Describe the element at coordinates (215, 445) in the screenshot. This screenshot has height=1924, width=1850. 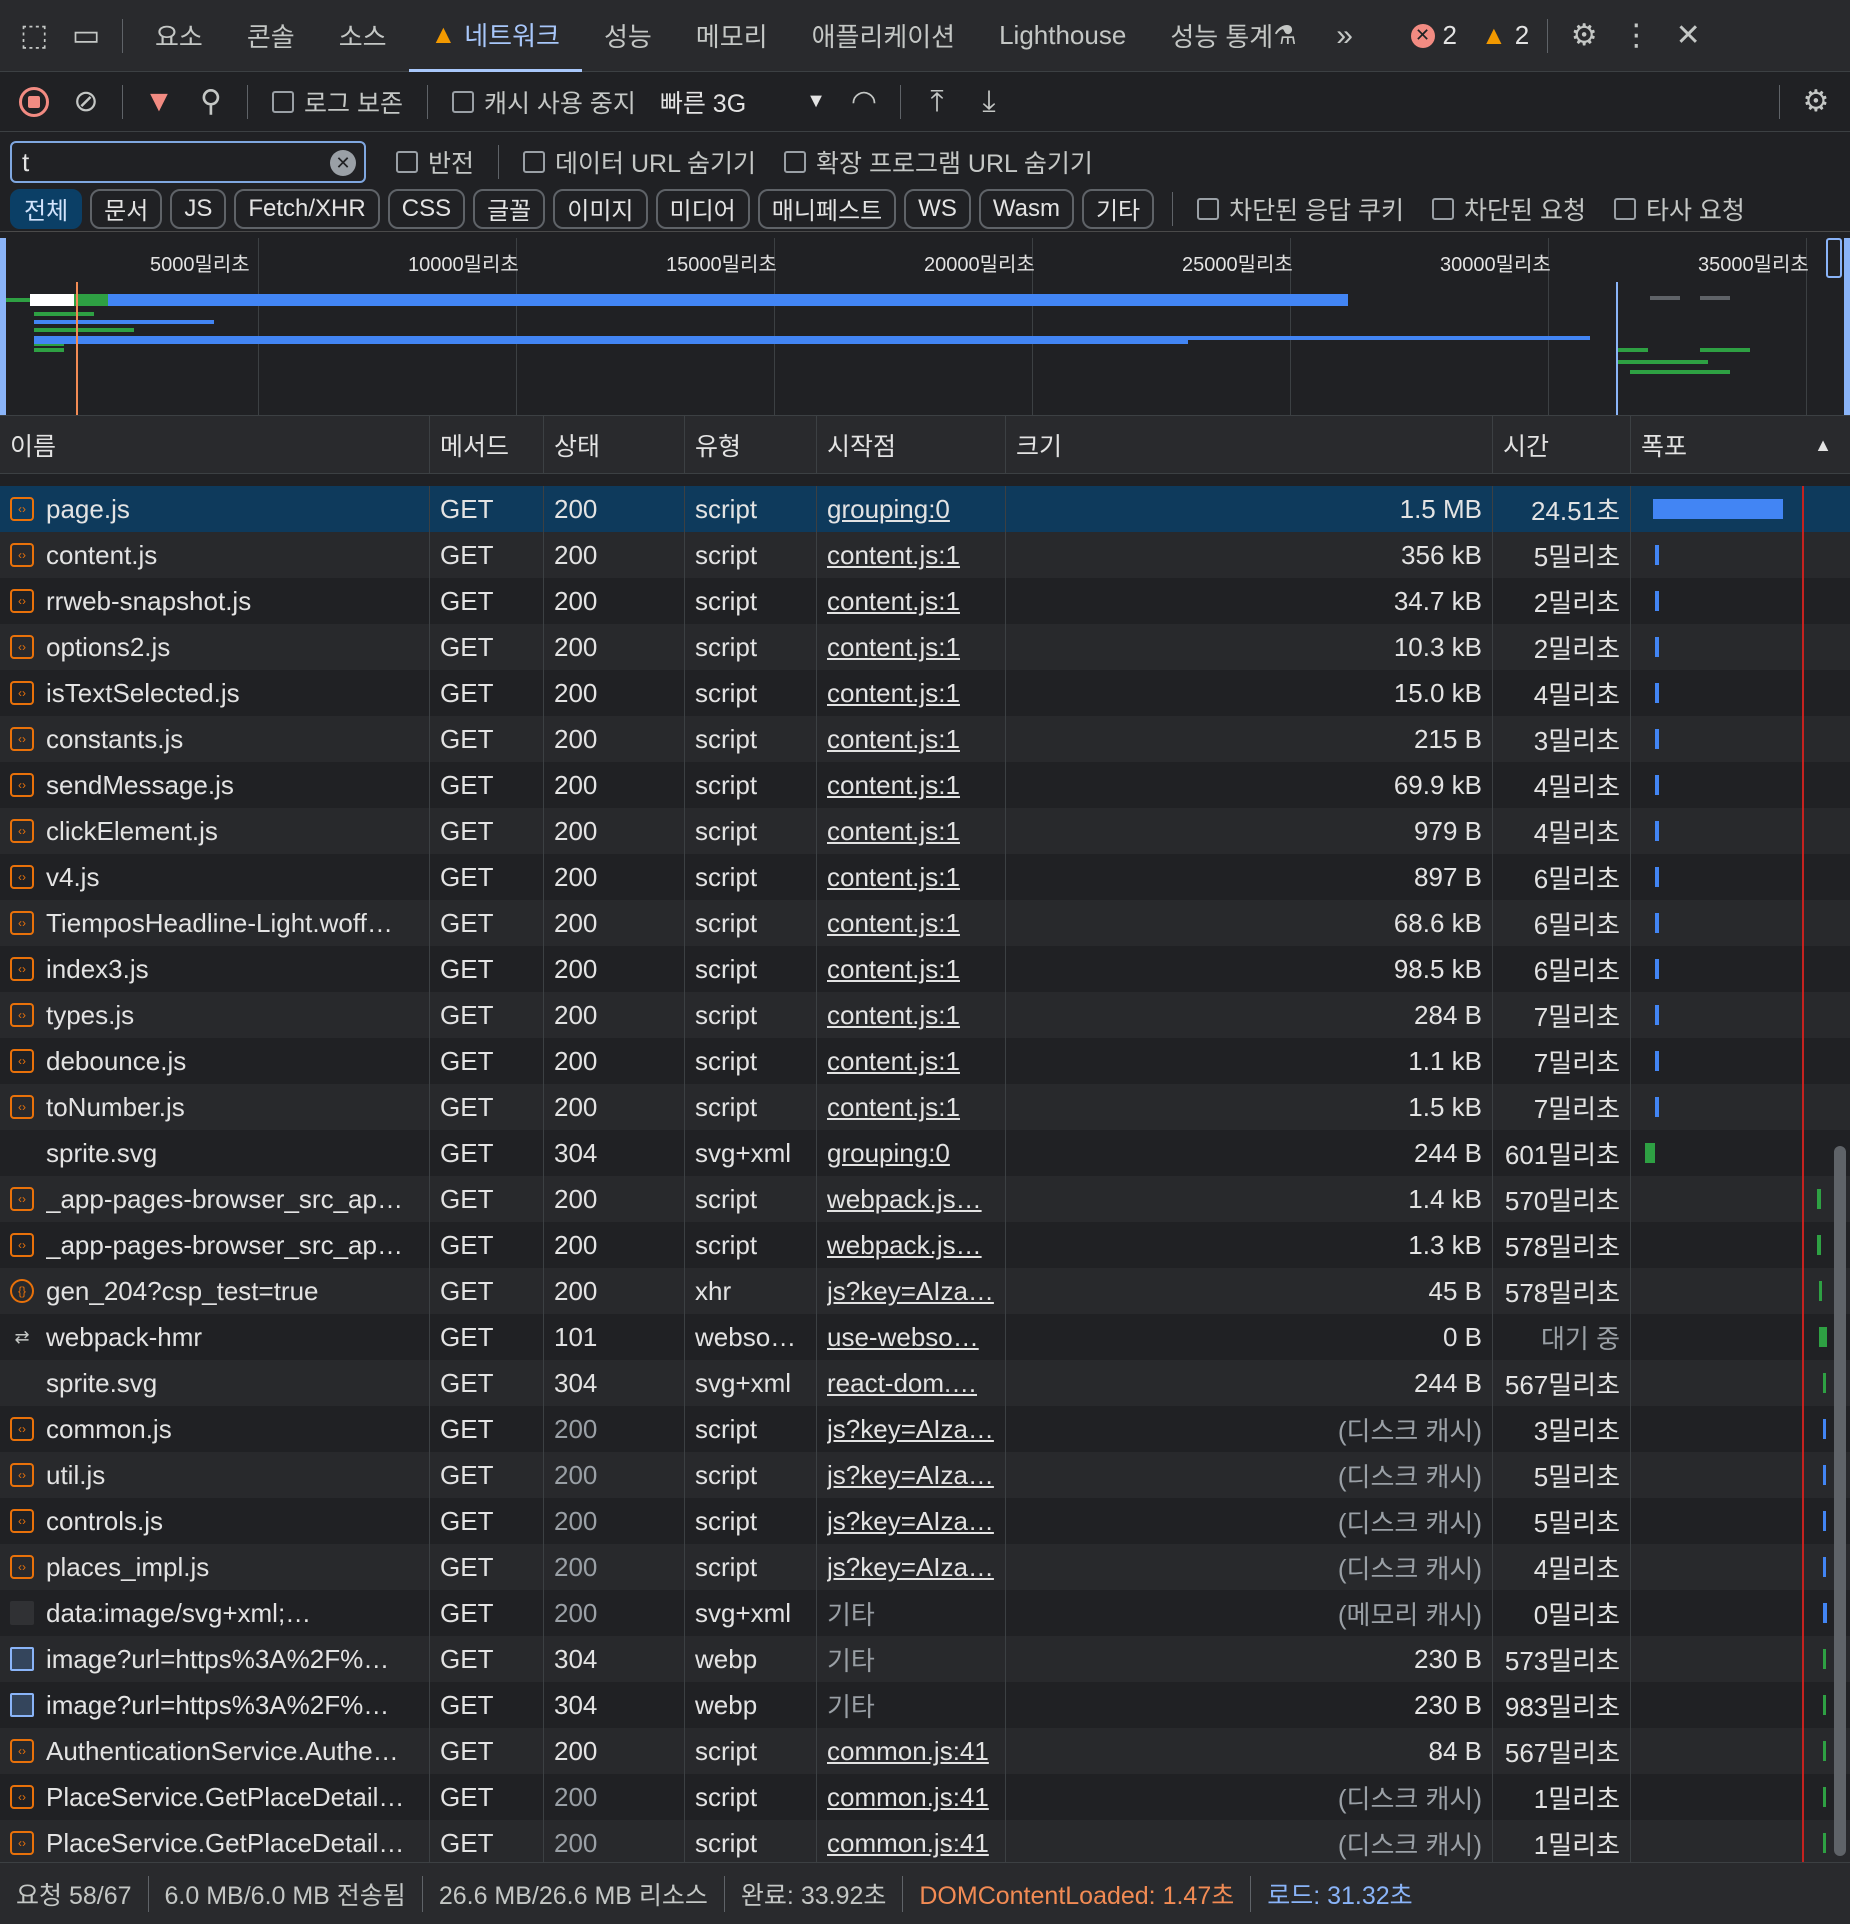
I see `column-header-name: 이름` at that location.